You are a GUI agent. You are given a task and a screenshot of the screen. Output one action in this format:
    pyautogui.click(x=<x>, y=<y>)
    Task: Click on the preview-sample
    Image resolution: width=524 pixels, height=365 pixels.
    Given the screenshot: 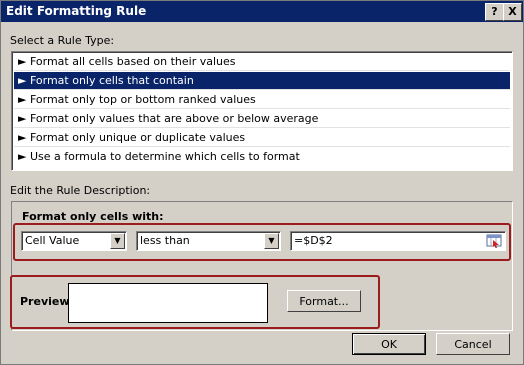 What is the action you would take?
    pyautogui.click(x=168, y=303)
    